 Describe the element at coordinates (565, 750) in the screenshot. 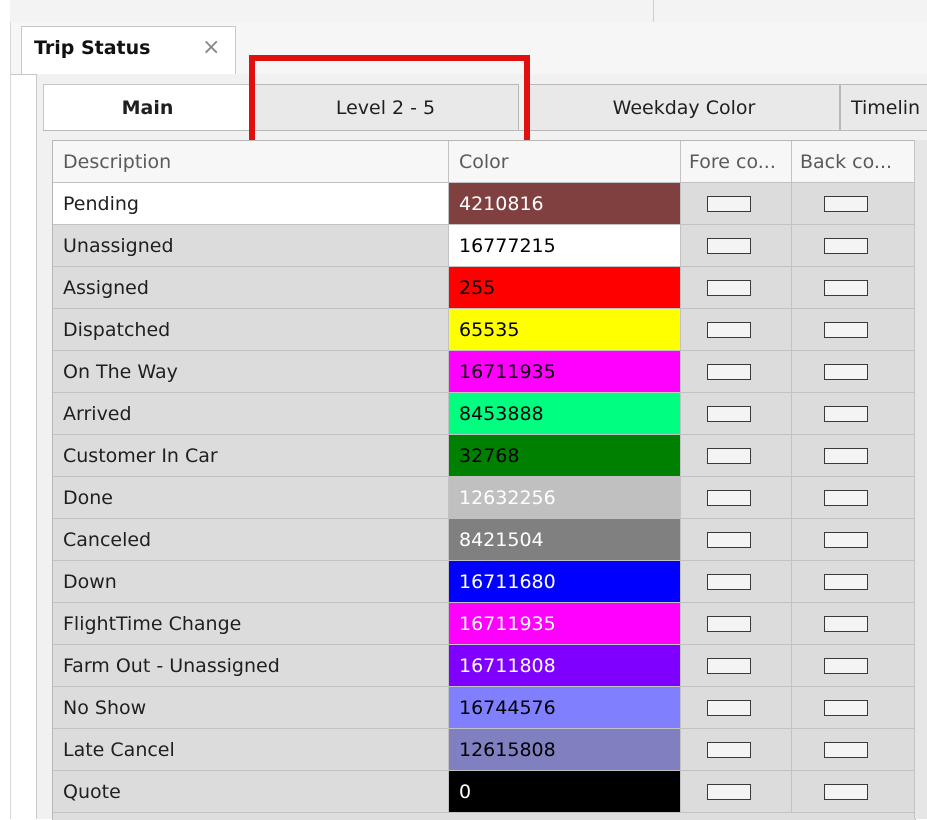

I see `color-value-cell: 12615808` at that location.